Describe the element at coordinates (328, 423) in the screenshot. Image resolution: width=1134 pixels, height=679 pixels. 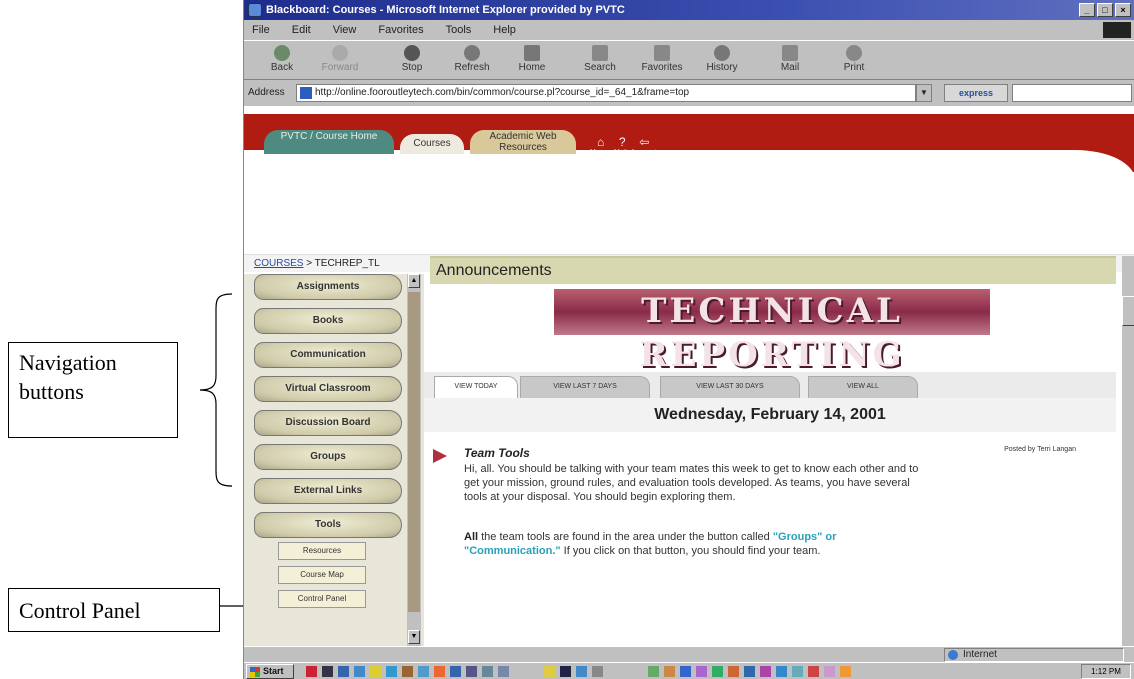
I see `nav-discussion-board-button: Discussion Board` at that location.